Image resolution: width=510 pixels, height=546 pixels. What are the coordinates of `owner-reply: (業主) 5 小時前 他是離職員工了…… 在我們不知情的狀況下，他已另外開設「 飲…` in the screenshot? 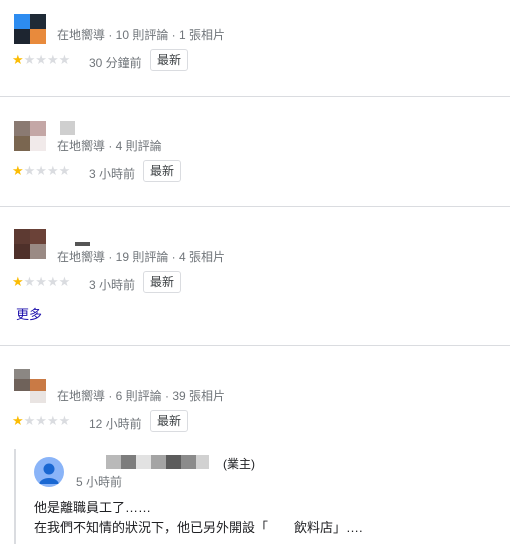 It's located at (215, 496).